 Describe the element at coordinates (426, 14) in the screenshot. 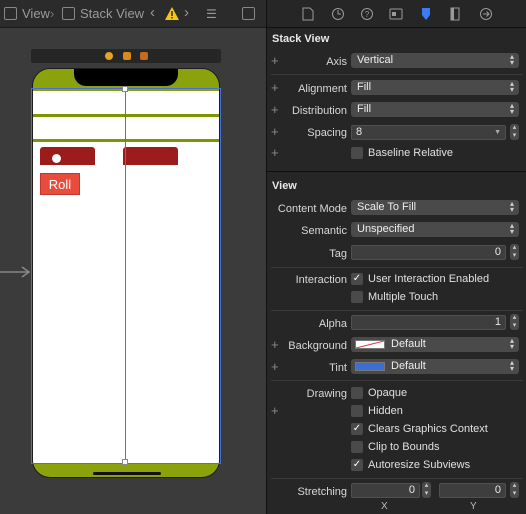

I see `attributes-inspector-icon` at that location.